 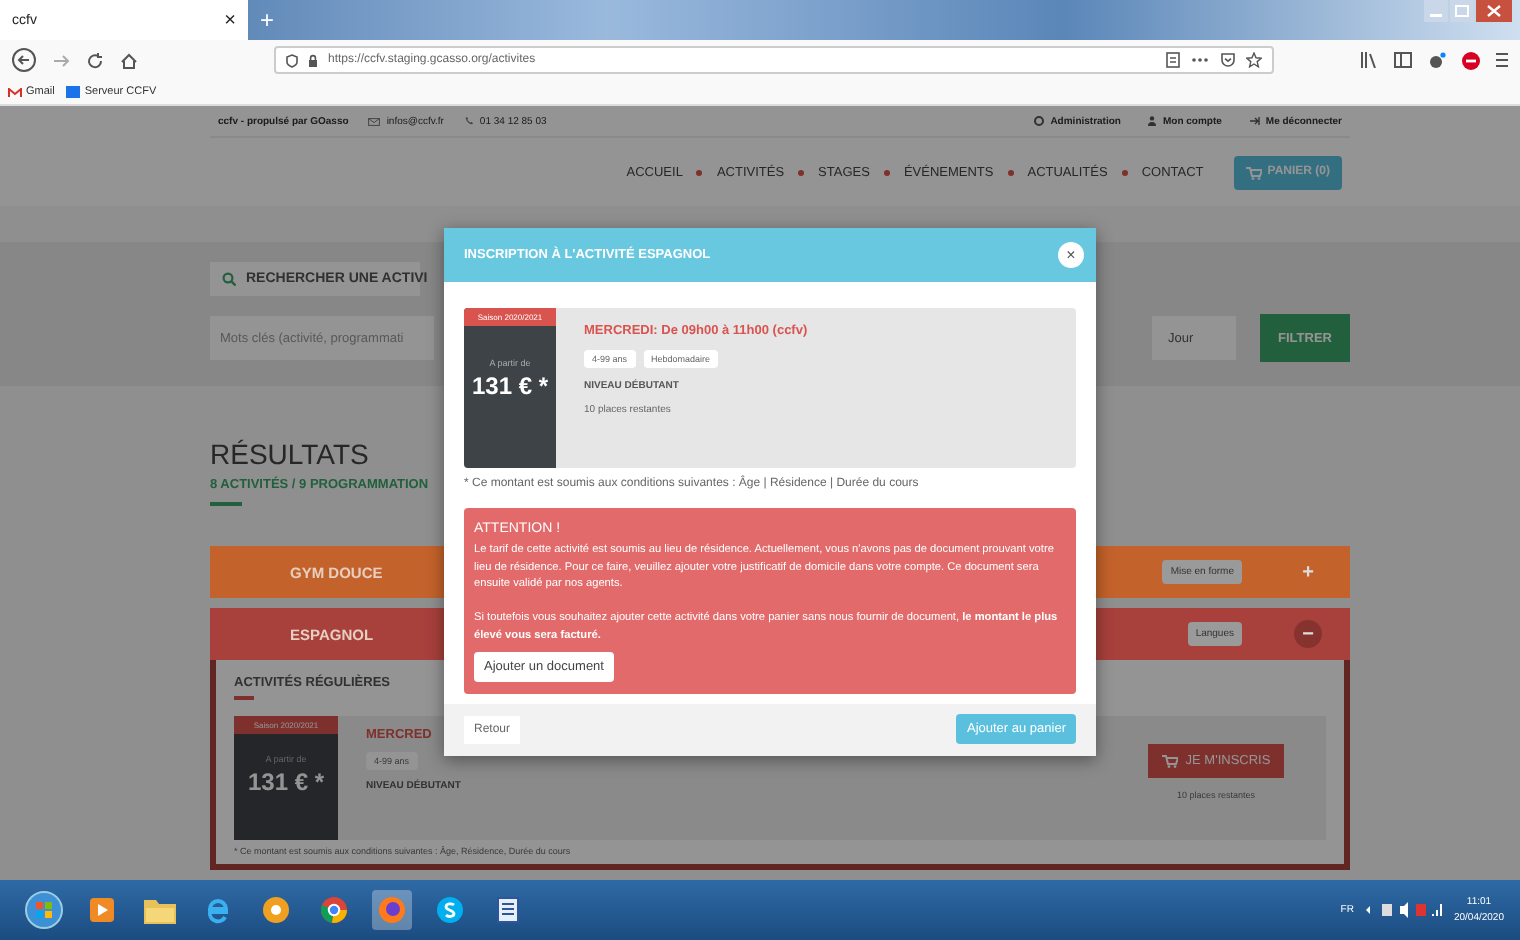 I want to click on results-title: RÉSULTATS, so click(x=290, y=454).